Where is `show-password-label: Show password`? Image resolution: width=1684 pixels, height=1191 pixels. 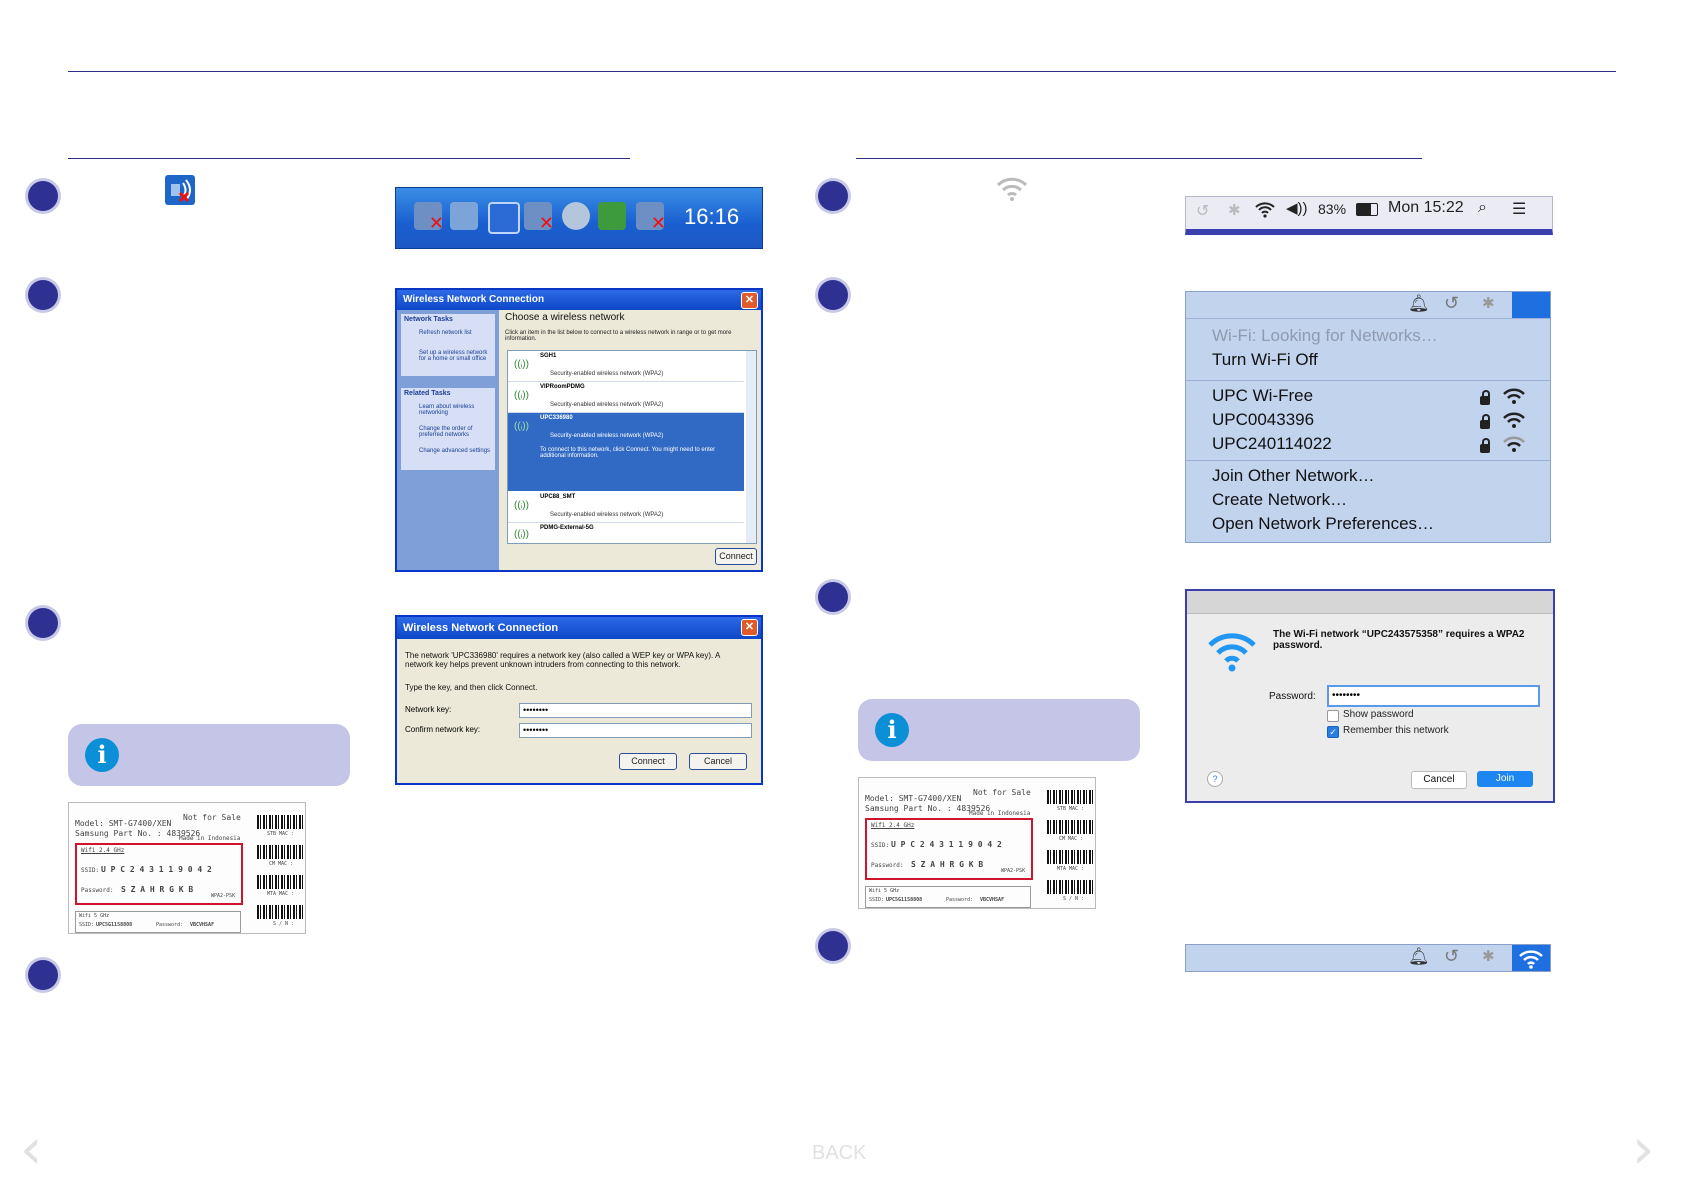 show-password-label: Show password is located at coordinates (1378, 714).